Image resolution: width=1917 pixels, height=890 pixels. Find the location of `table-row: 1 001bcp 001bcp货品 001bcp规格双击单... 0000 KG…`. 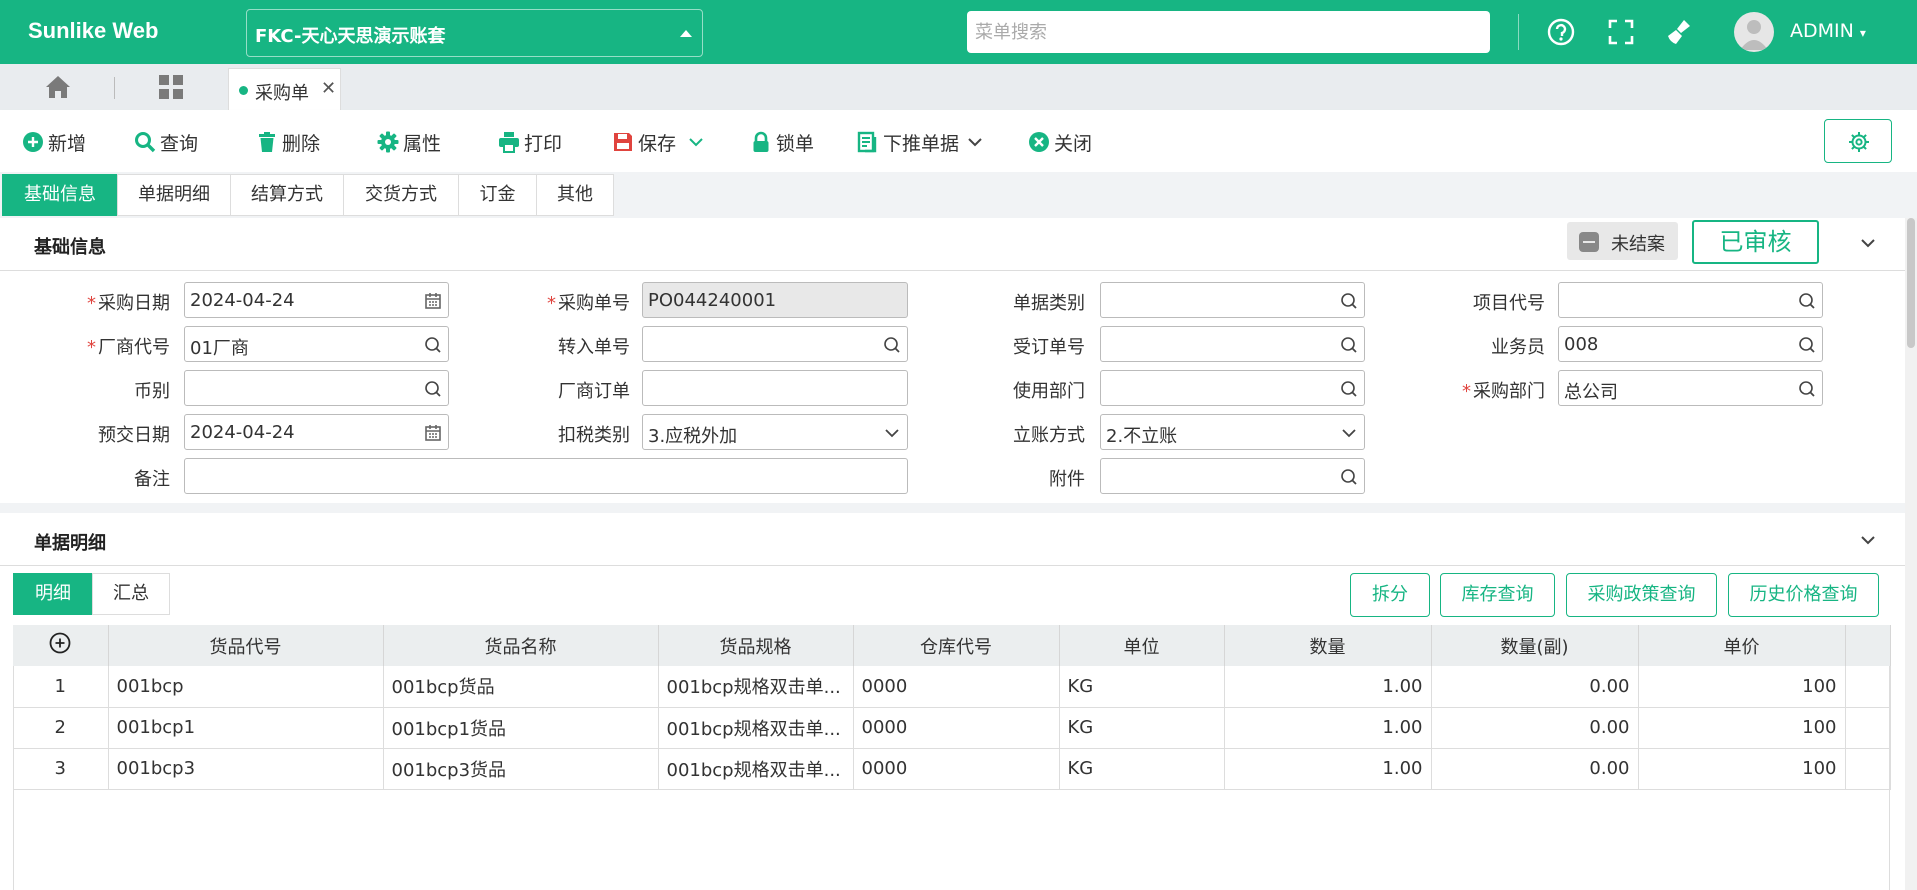

table-row: 1 001bcp 001bcp货品 001bcp规格双击单... 0000 KG… is located at coordinates (952, 687).